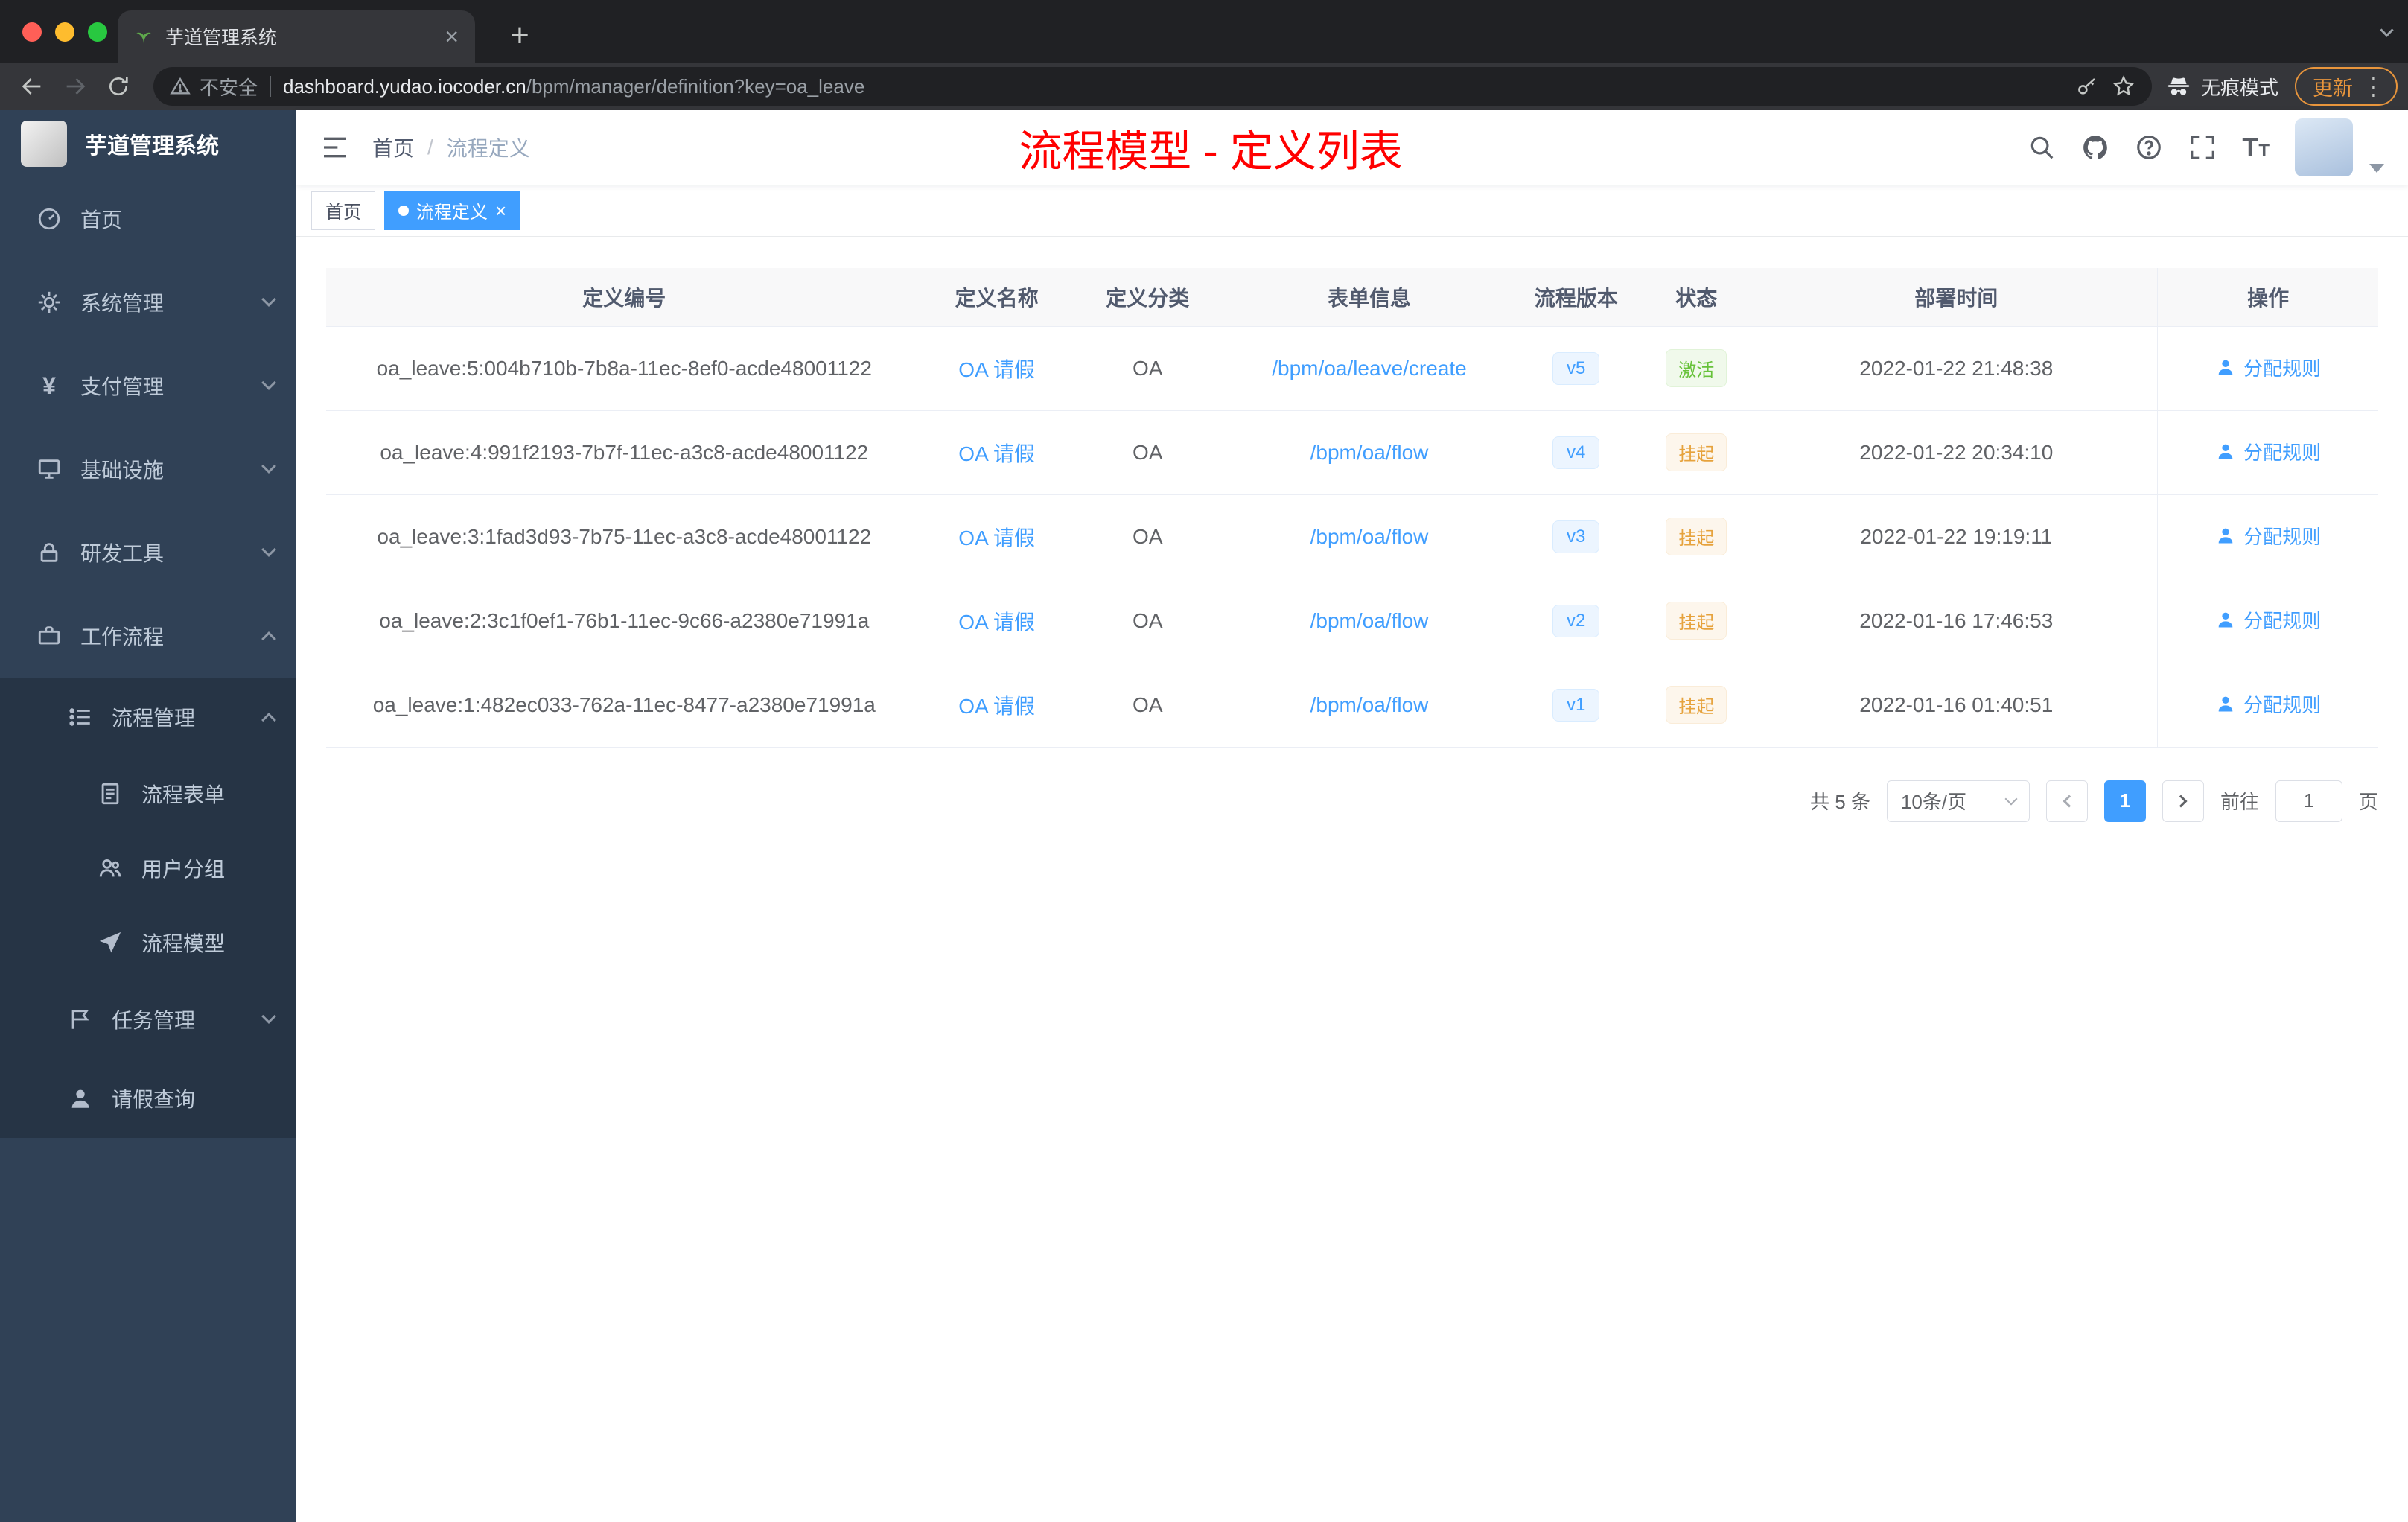 This screenshot has width=2408, height=1522. Describe the element at coordinates (118, 86) in the screenshot. I see `reload-icon` at that location.